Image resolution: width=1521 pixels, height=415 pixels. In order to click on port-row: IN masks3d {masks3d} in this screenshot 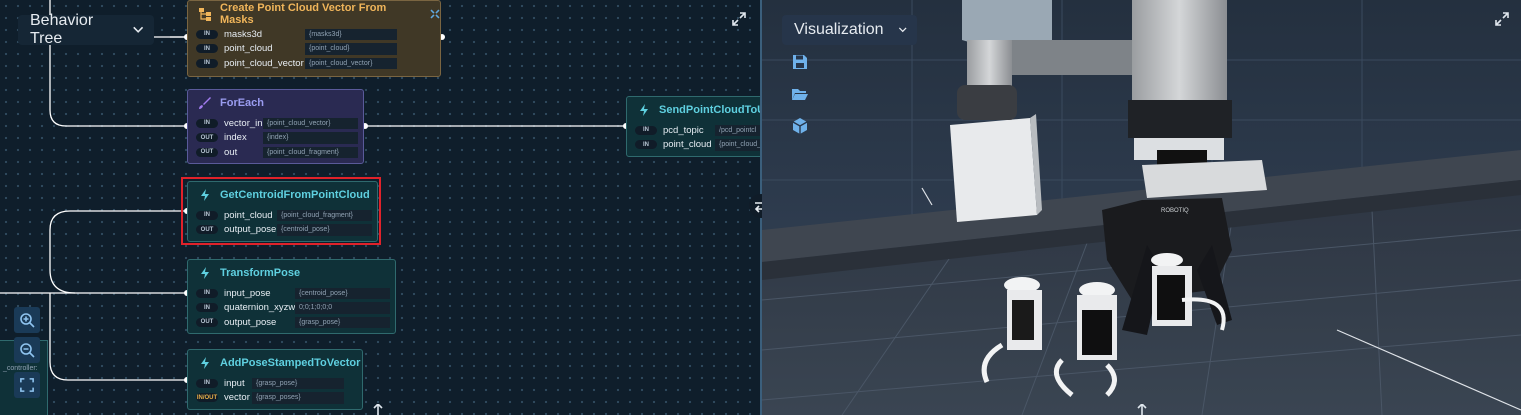, I will do `click(314, 34)`.